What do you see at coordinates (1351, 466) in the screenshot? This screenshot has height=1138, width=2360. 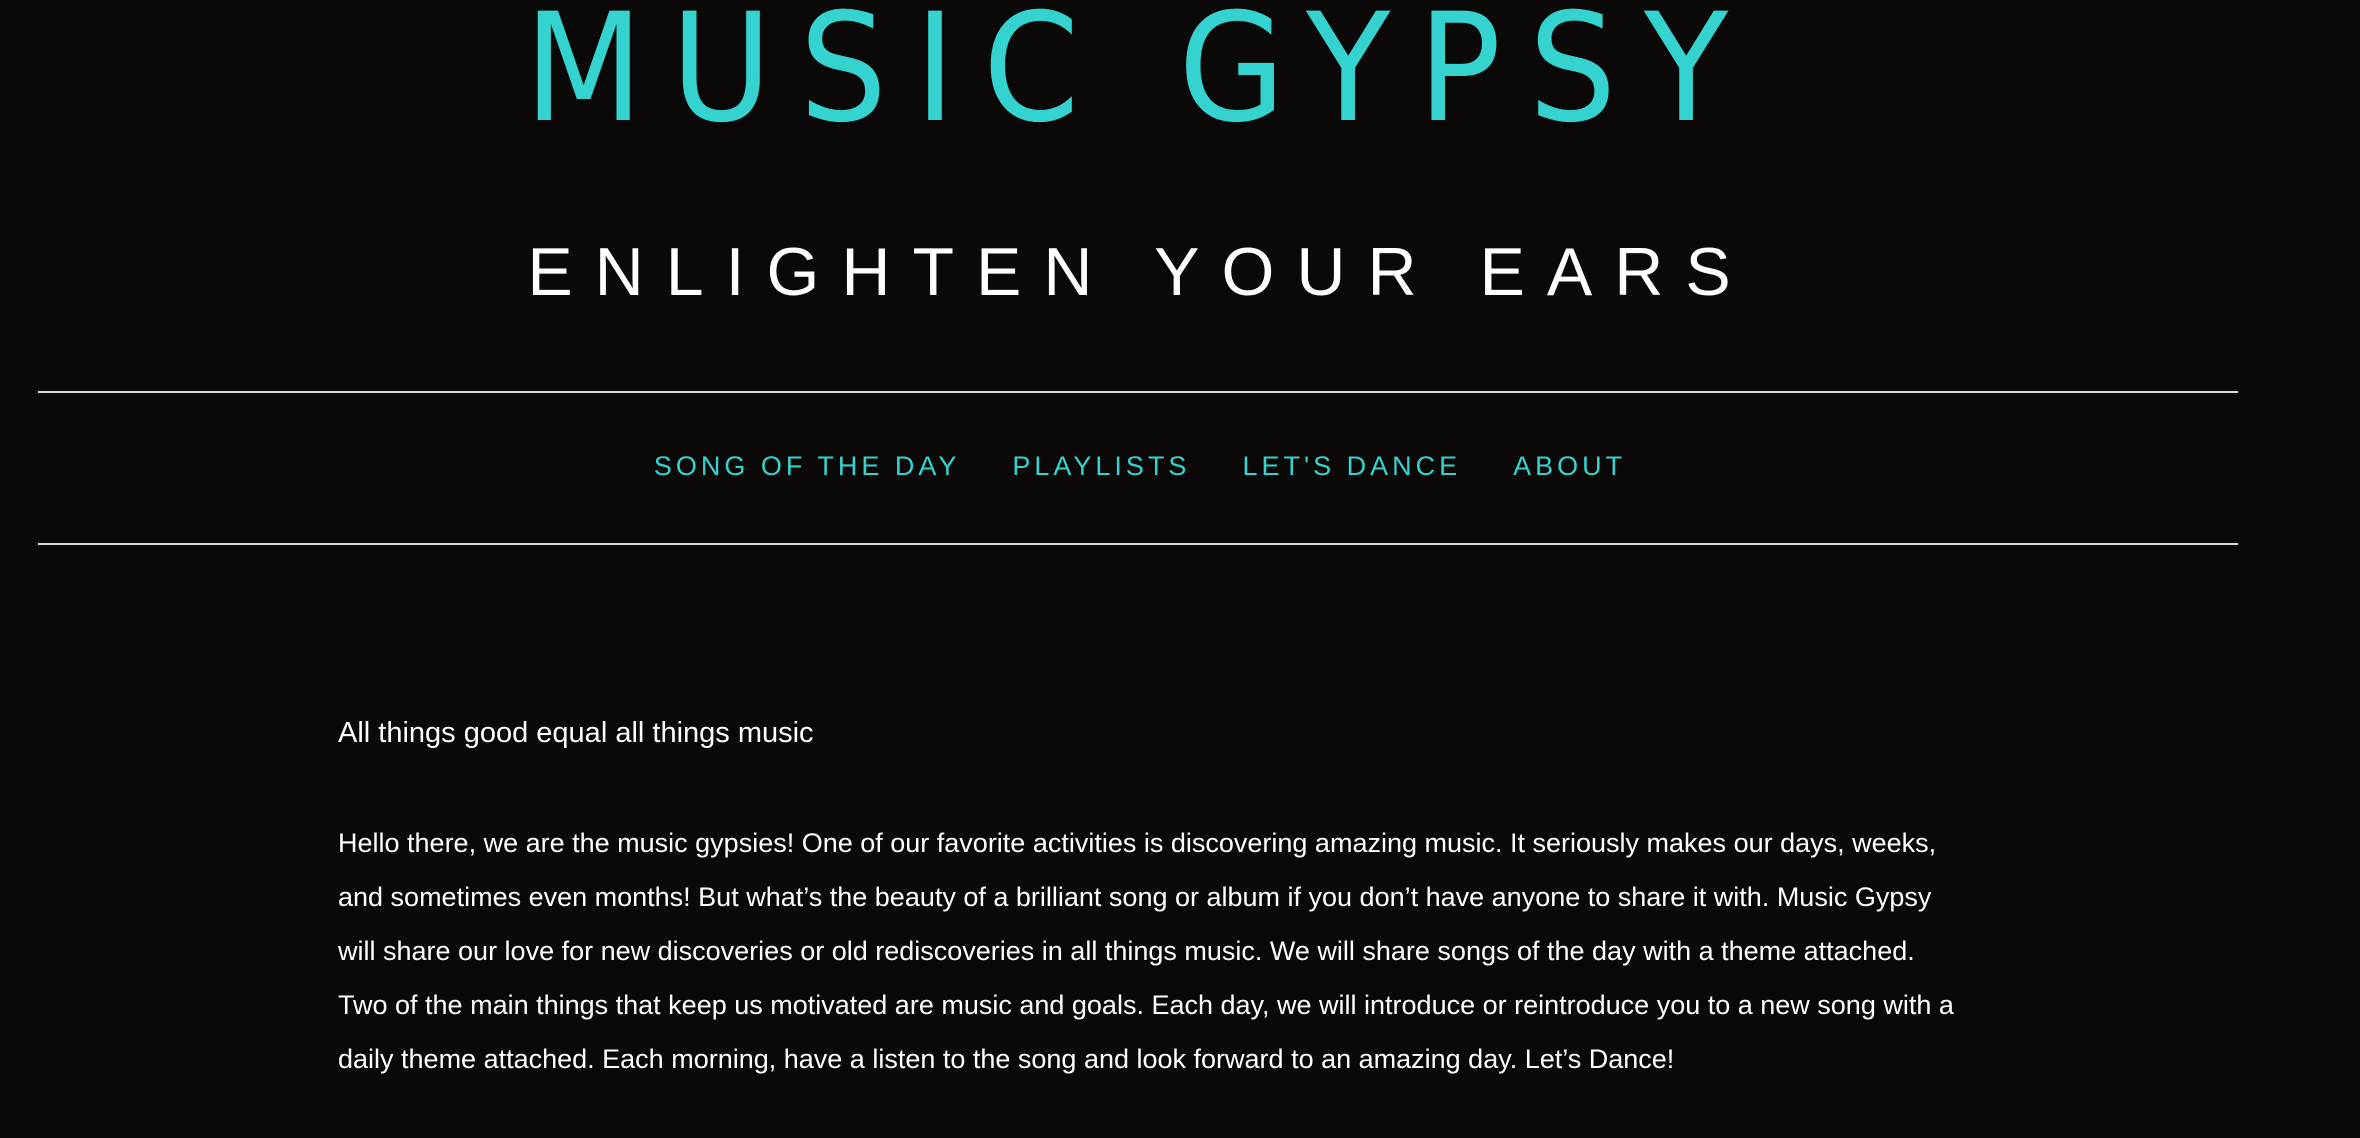 I see `nav-item-lets-dance: LET'S DANCE` at bounding box center [1351, 466].